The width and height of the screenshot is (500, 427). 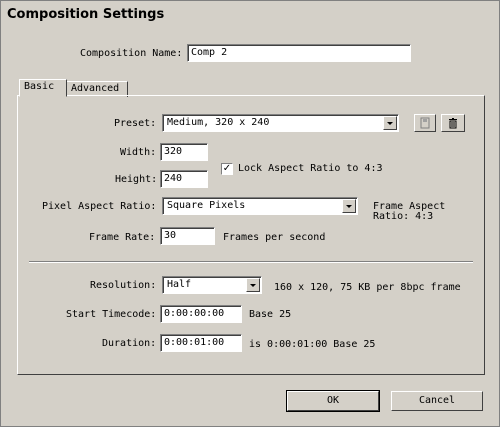 What do you see at coordinates (403, 216) in the screenshot?
I see `frame-aspect-line2: Ratio: 4:3` at bounding box center [403, 216].